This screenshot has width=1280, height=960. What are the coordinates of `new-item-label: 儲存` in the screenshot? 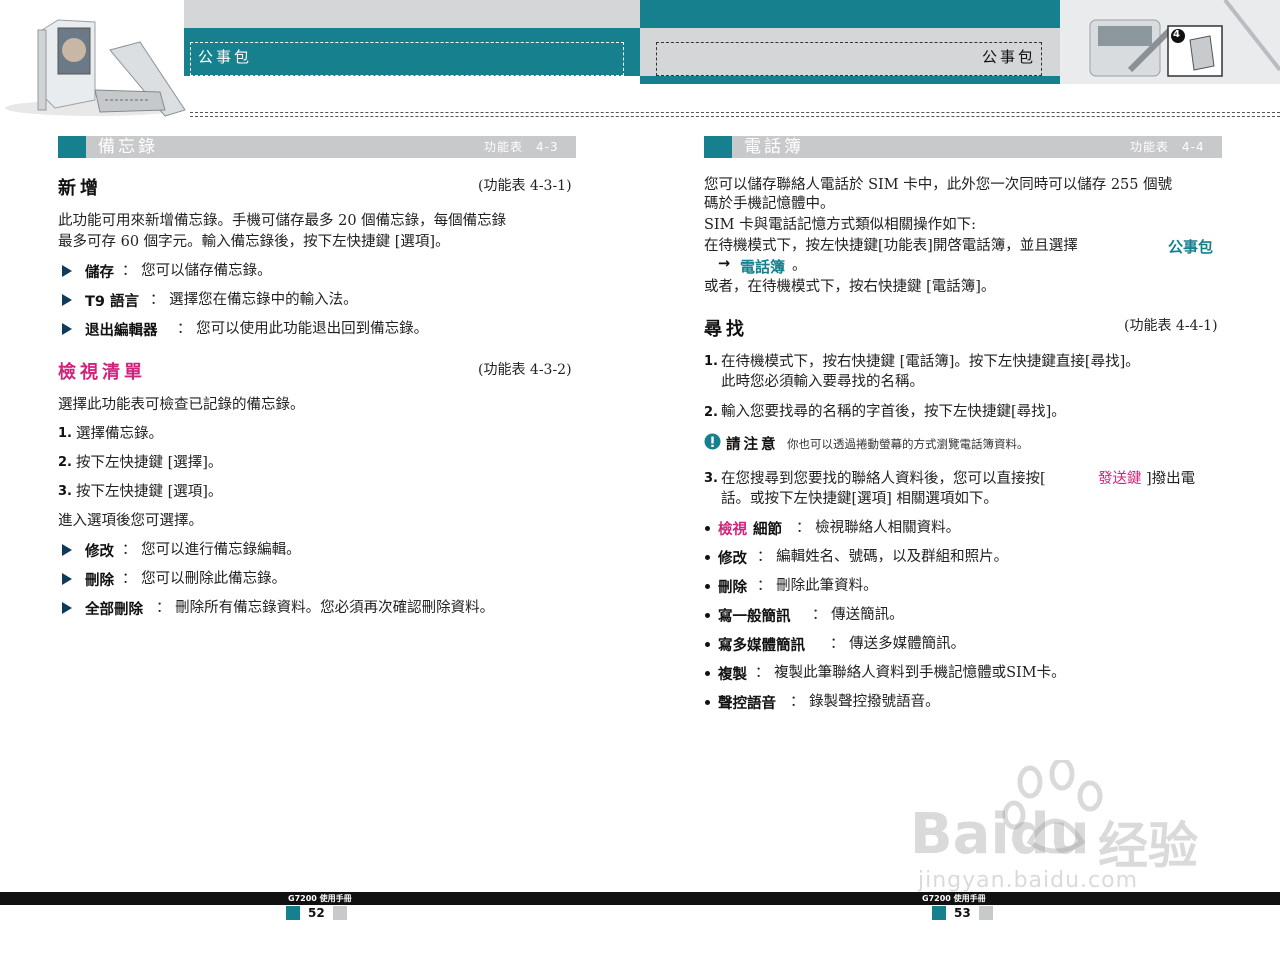 It's located at (99, 273).